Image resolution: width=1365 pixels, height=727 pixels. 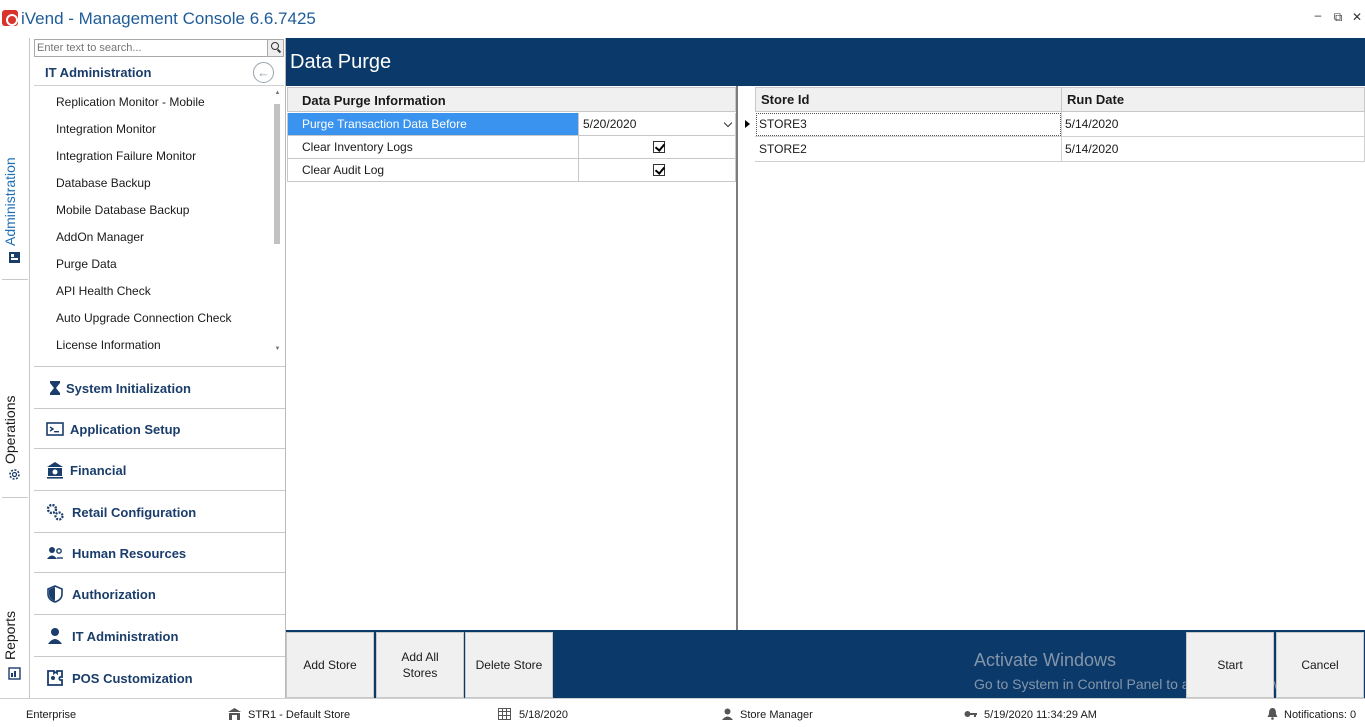 I want to click on nav-item-integration-failure-monitor: Integration Failure Monitor, so click(x=126, y=156).